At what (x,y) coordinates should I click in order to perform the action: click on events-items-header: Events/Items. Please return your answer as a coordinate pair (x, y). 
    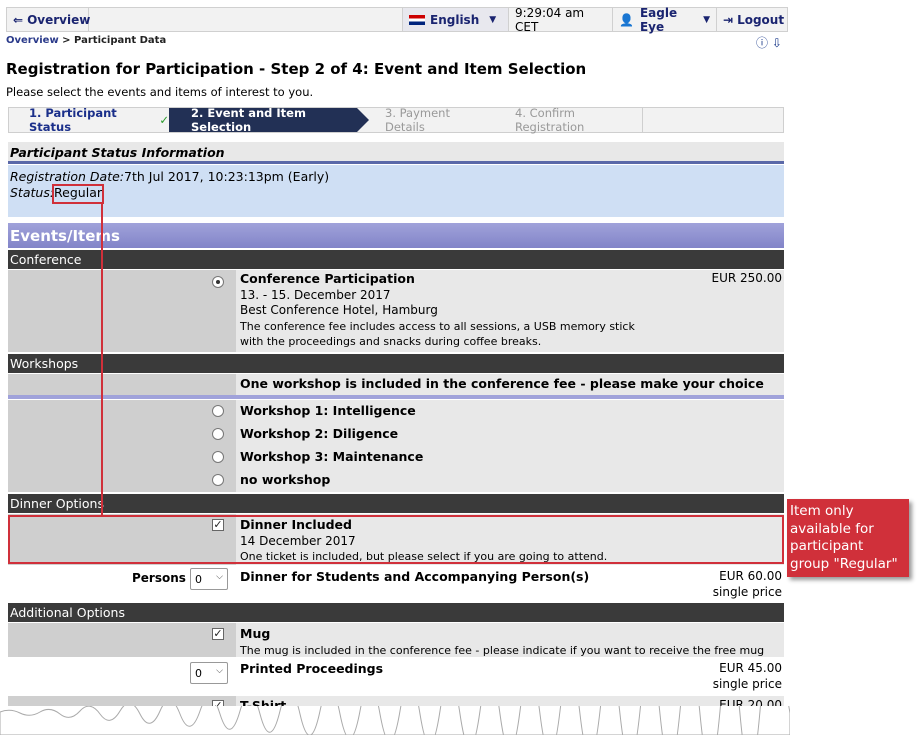
    Looking at the image, I should click on (396, 235).